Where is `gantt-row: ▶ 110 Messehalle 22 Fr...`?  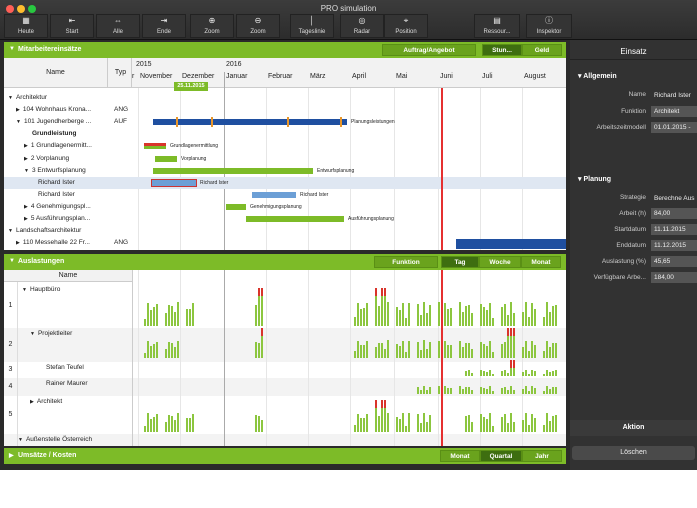 gantt-row: ▶ 110 Messehalle 22 Fr... is located at coordinates (53, 243).